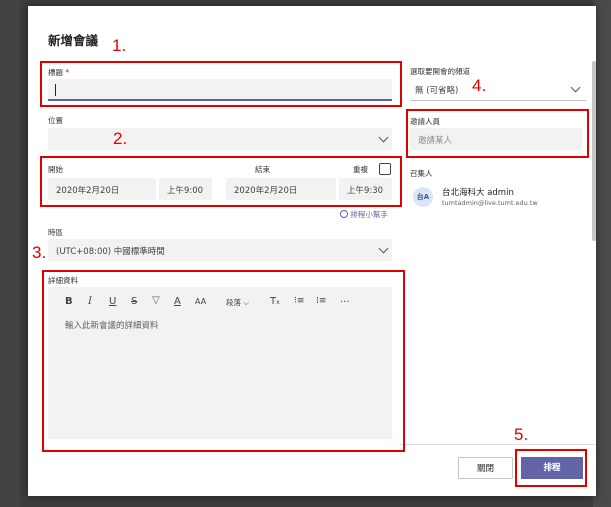  Describe the element at coordinates (437, 91) in the screenshot. I see `channel-value: 無 (可省略)` at that location.